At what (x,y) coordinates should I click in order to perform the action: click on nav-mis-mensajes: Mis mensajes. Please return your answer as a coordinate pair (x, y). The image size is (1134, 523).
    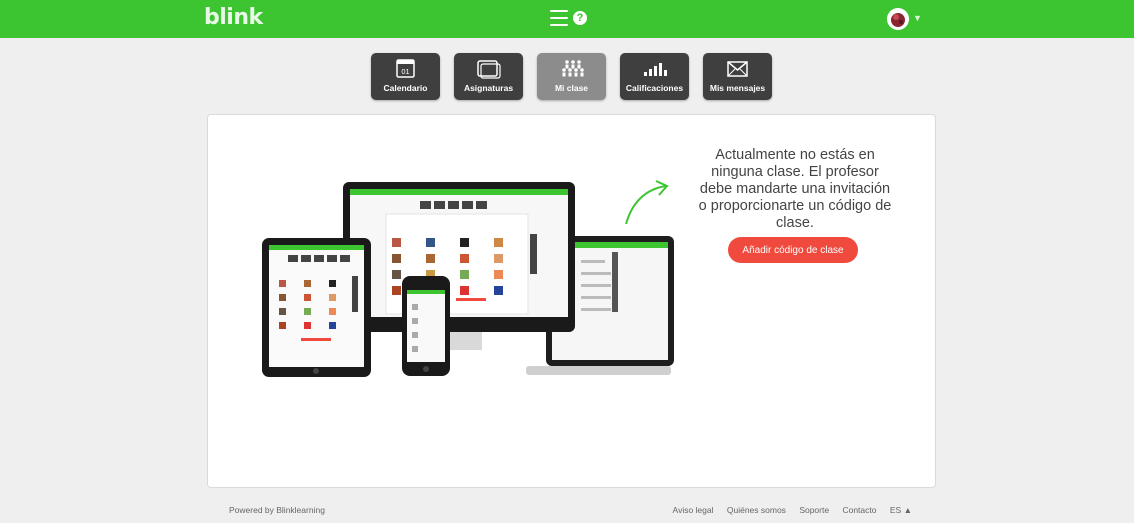
    Looking at the image, I should click on (737, 76).